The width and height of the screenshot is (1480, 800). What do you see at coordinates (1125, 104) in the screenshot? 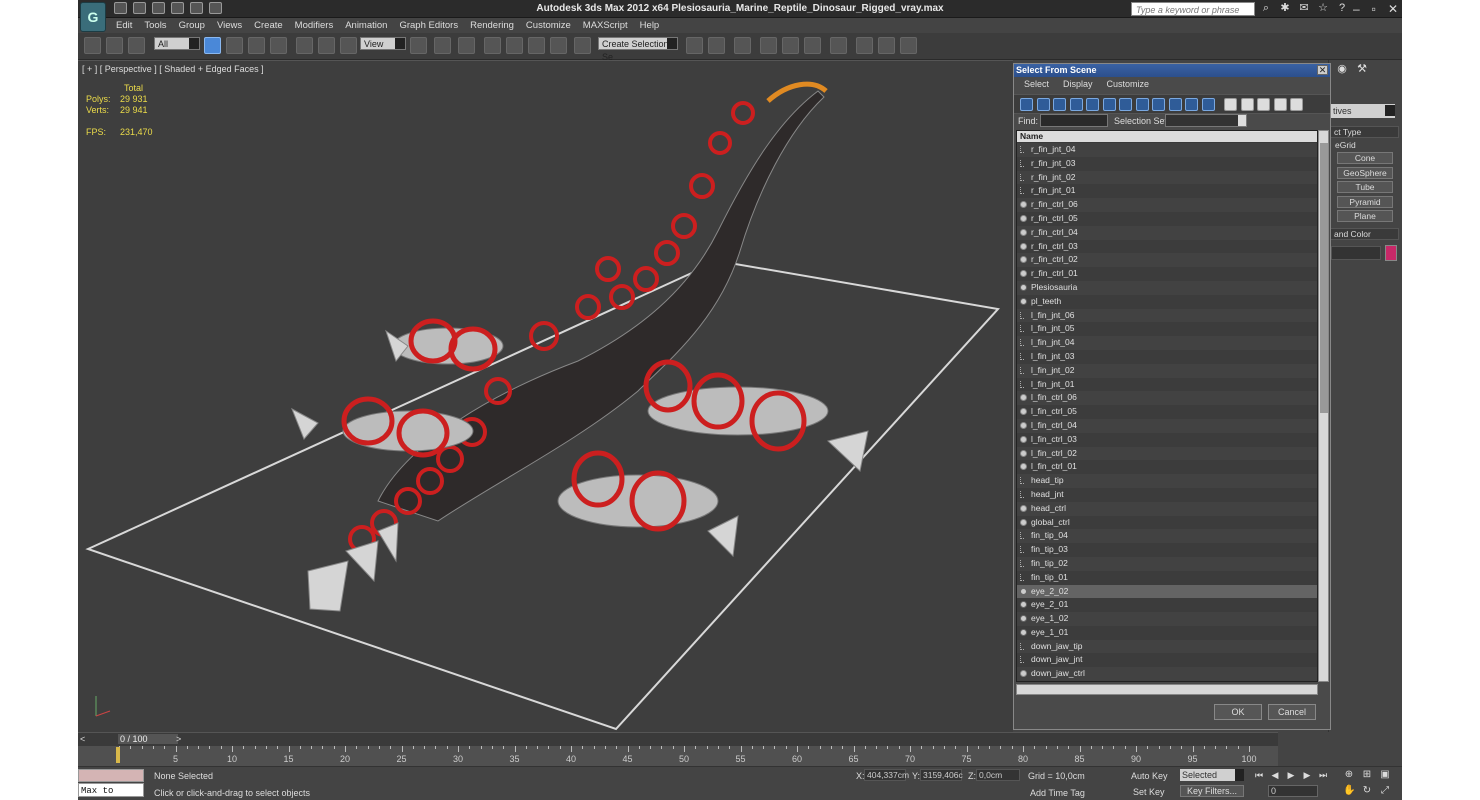
I see `display-groups-icon` at bounding box center [1125, 104].